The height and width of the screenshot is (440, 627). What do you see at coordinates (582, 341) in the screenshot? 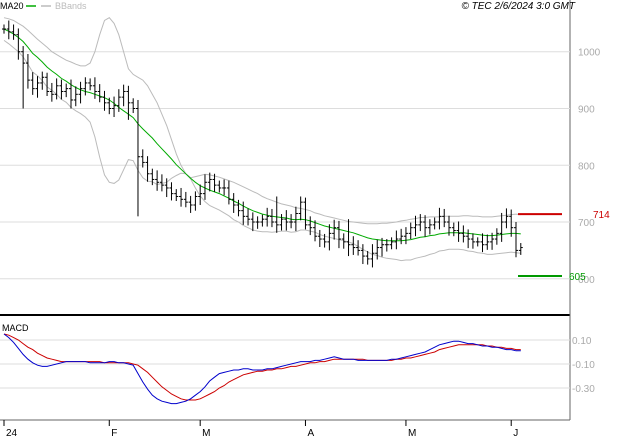
I see `macd-y-tick-label: 0.10` at bounding box center [582, 341].